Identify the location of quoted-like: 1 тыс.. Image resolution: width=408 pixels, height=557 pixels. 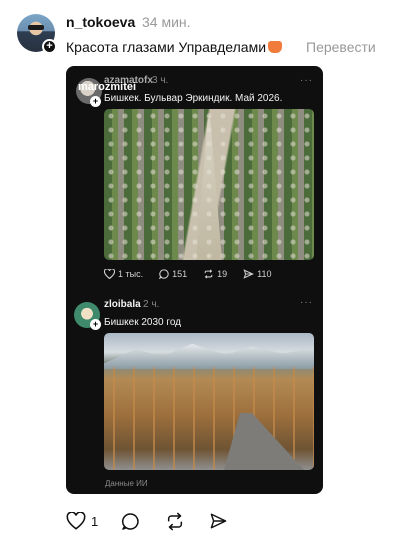
(123, 274).